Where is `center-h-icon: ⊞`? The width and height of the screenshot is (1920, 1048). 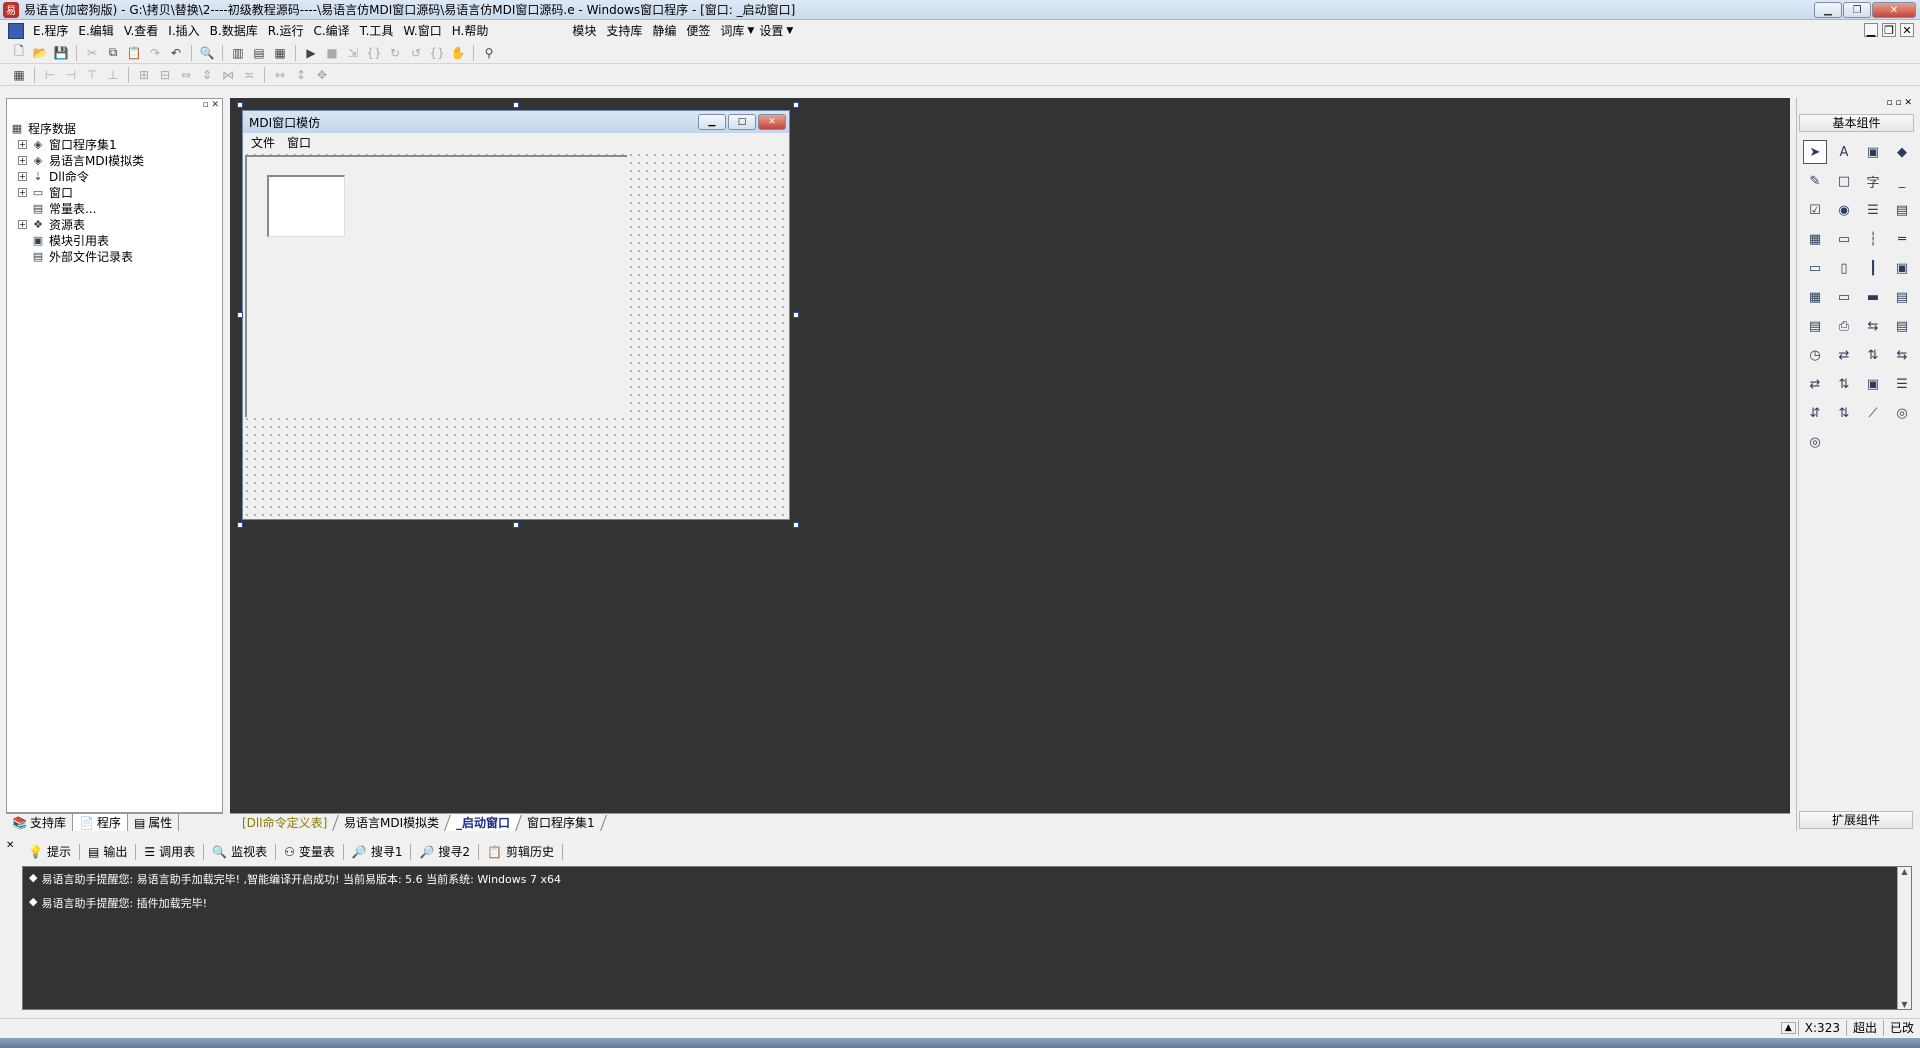
center-h-icon: ⊞ is located at coordinates (144, 75).